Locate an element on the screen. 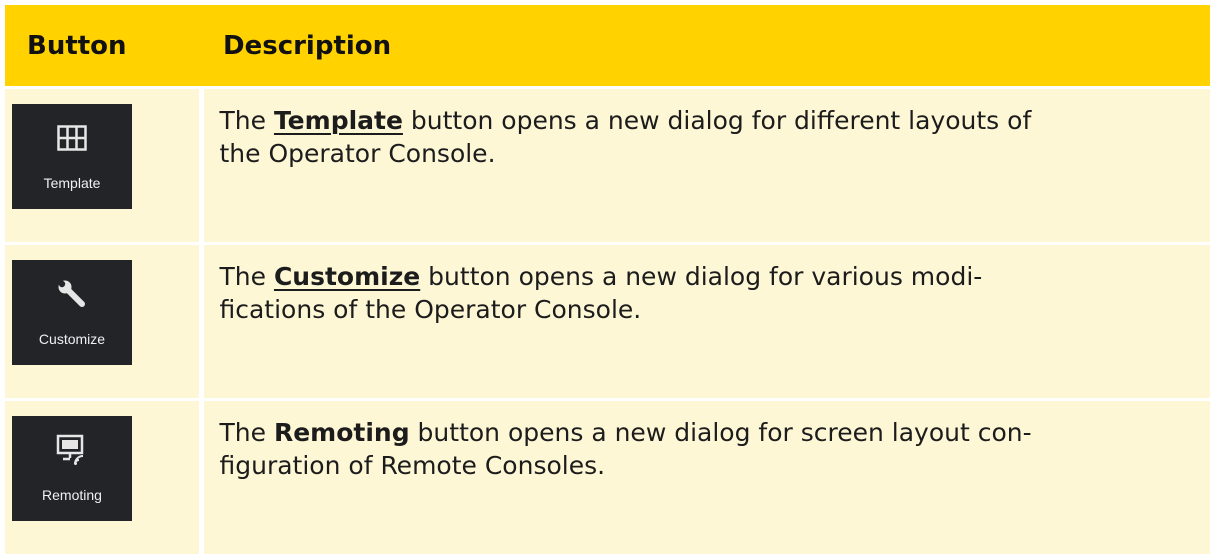  remoting-button: Remoting is located at coordinates (72, 468).